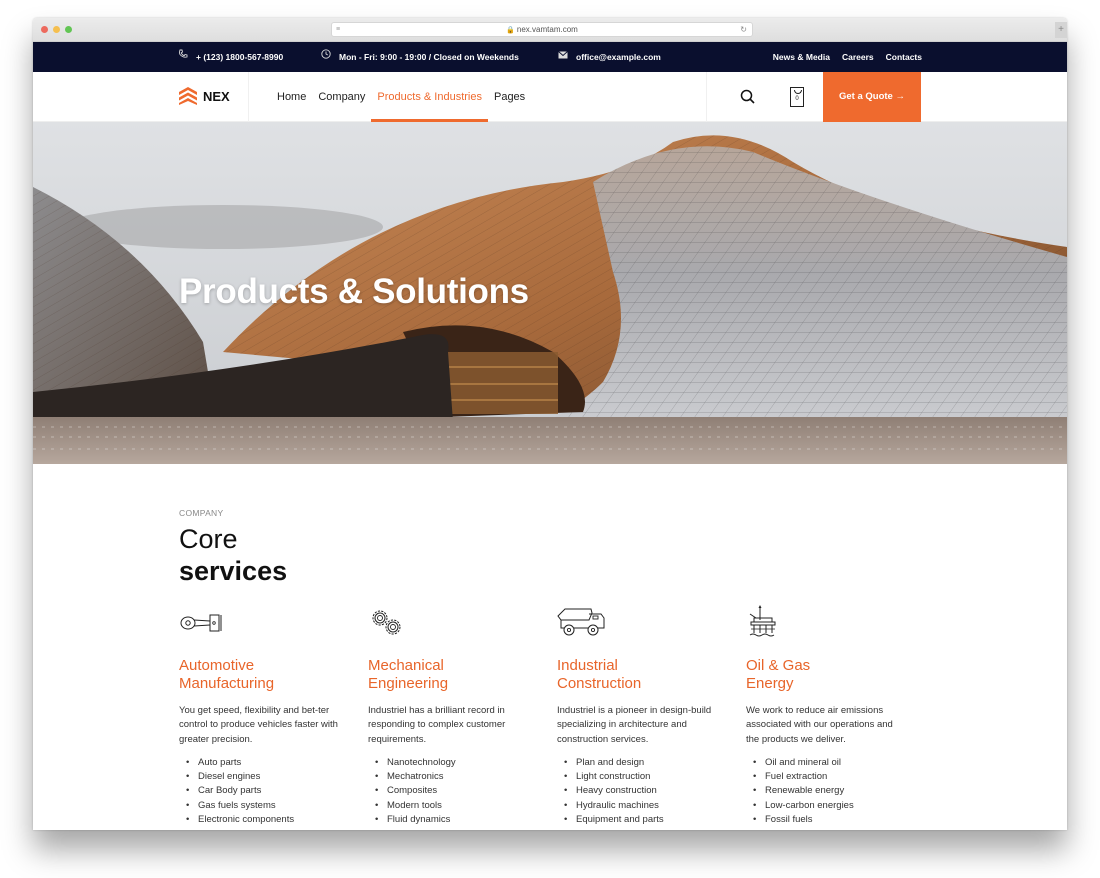  Describe the element at coordinates (273, 763) in the screenshot. I see `list-item: Auto parts` at that location.